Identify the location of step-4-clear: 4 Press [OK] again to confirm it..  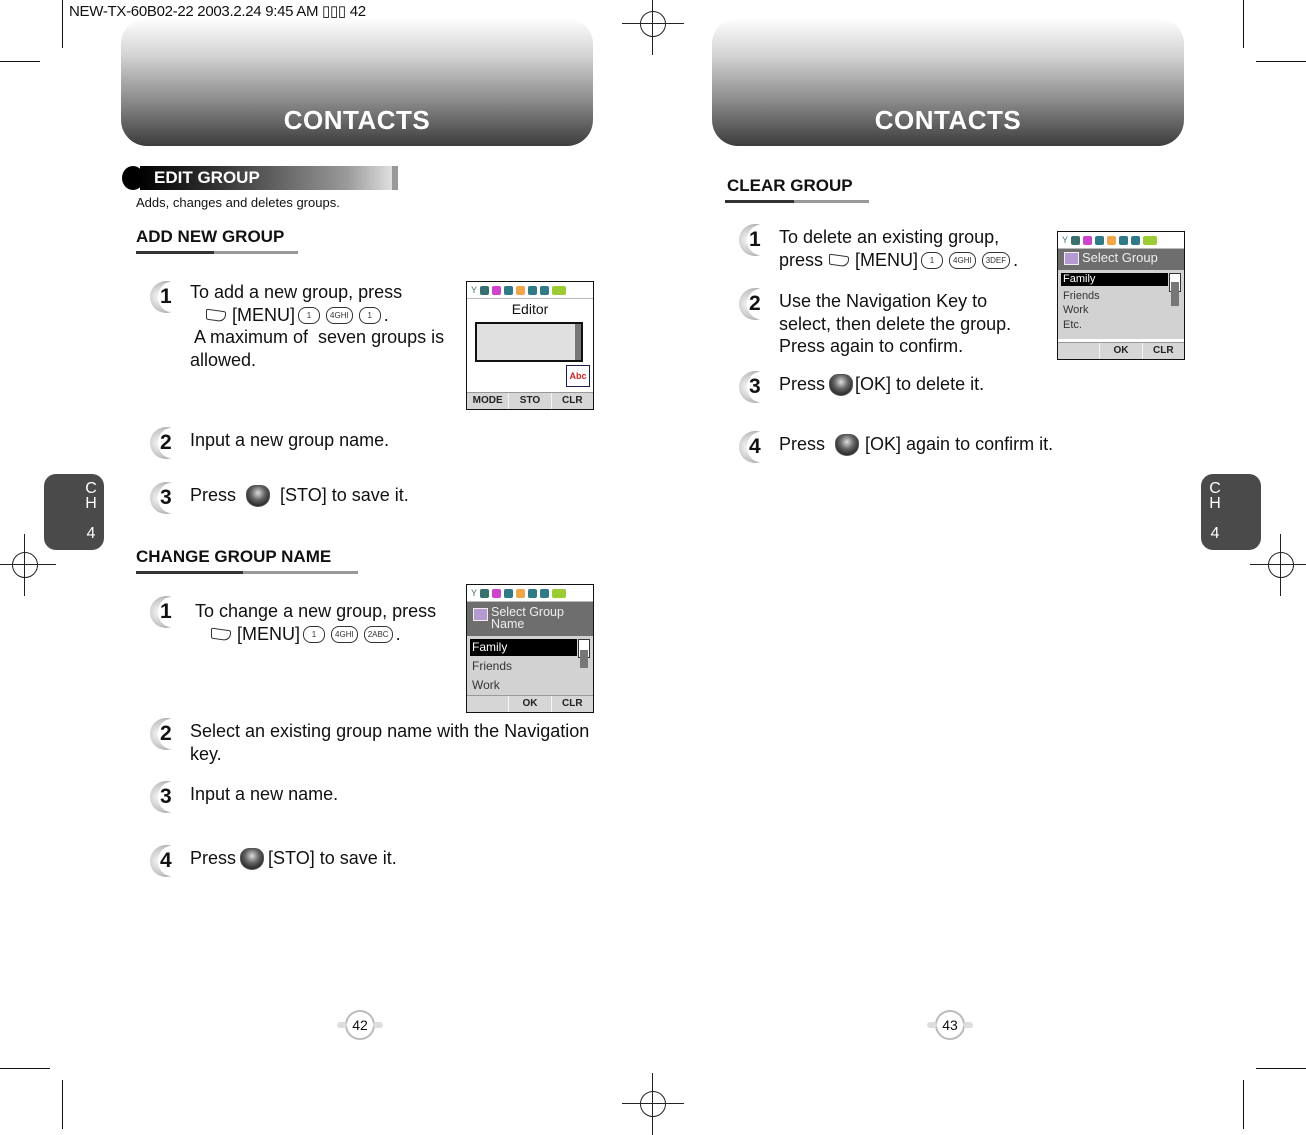
(929, 447).